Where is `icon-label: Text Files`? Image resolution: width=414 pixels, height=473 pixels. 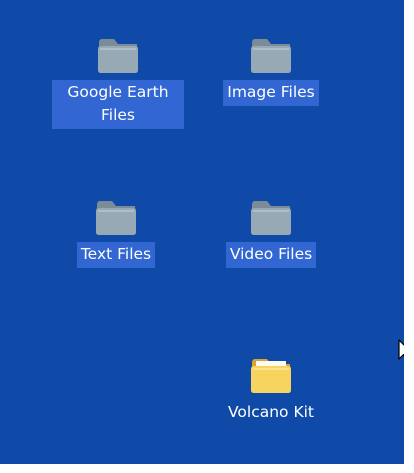
icon-label: Text Files is located at coordinates (116, 255).